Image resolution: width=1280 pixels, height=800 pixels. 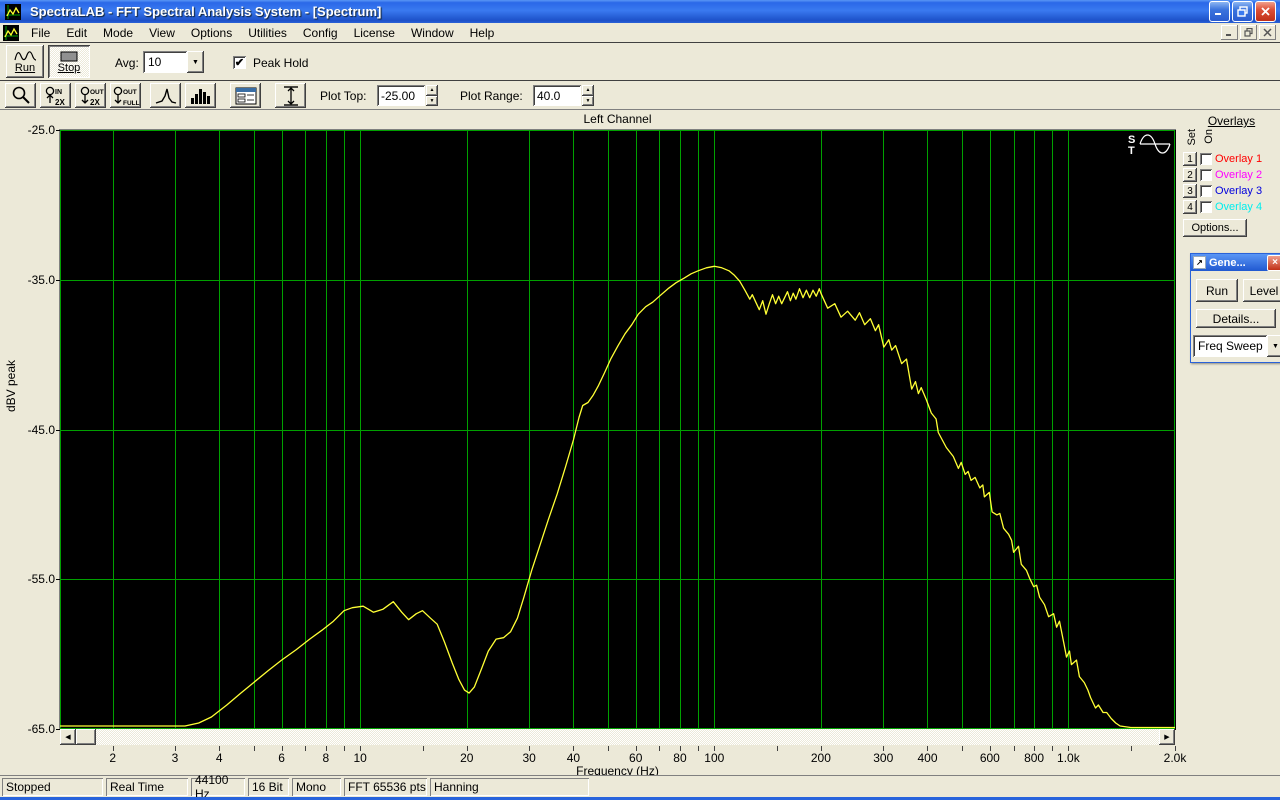 What do you see at coordinates (86, 737) in the screenshot?
I see `scrollbar-thumb` at bounding box center [86, 737].